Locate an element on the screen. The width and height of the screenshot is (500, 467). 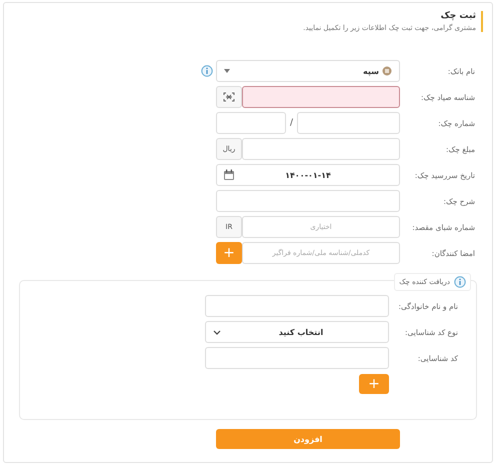
scan-button is located at coordinates (229, 97).